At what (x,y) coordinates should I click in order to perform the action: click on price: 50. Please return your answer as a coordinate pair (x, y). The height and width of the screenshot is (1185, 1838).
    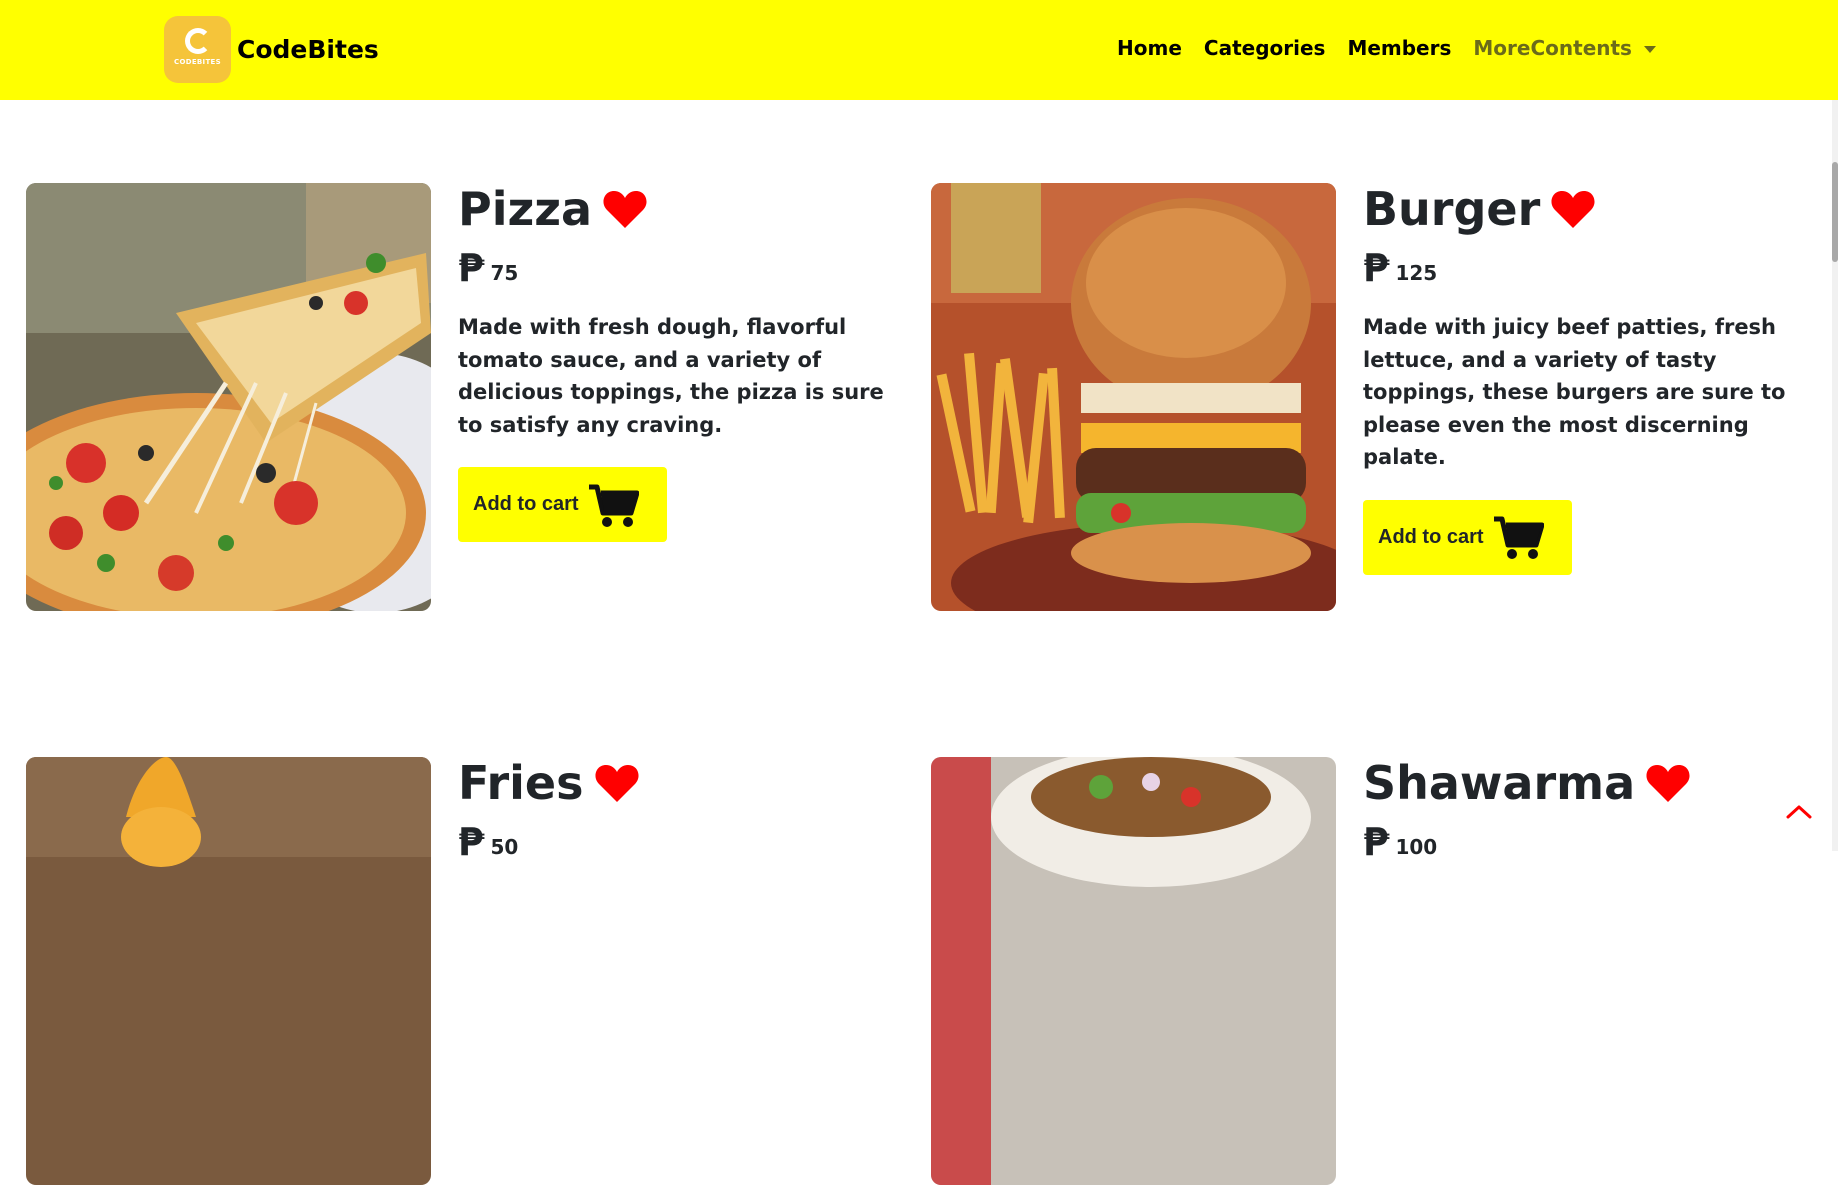
    Looking at the image, I should click on (504, 847).